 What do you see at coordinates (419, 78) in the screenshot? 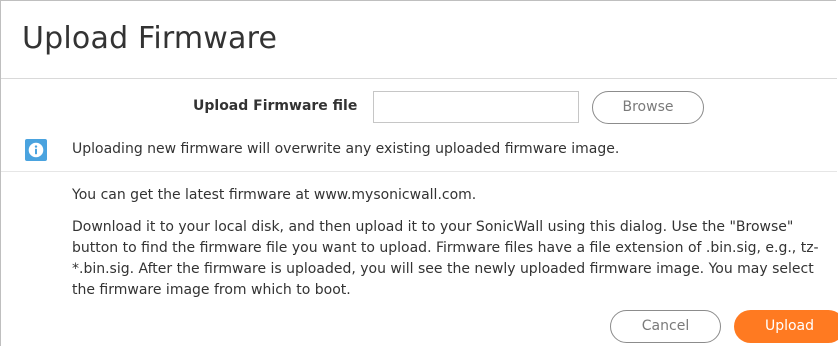
I see `title-divider` at bounding box center [419, 78].